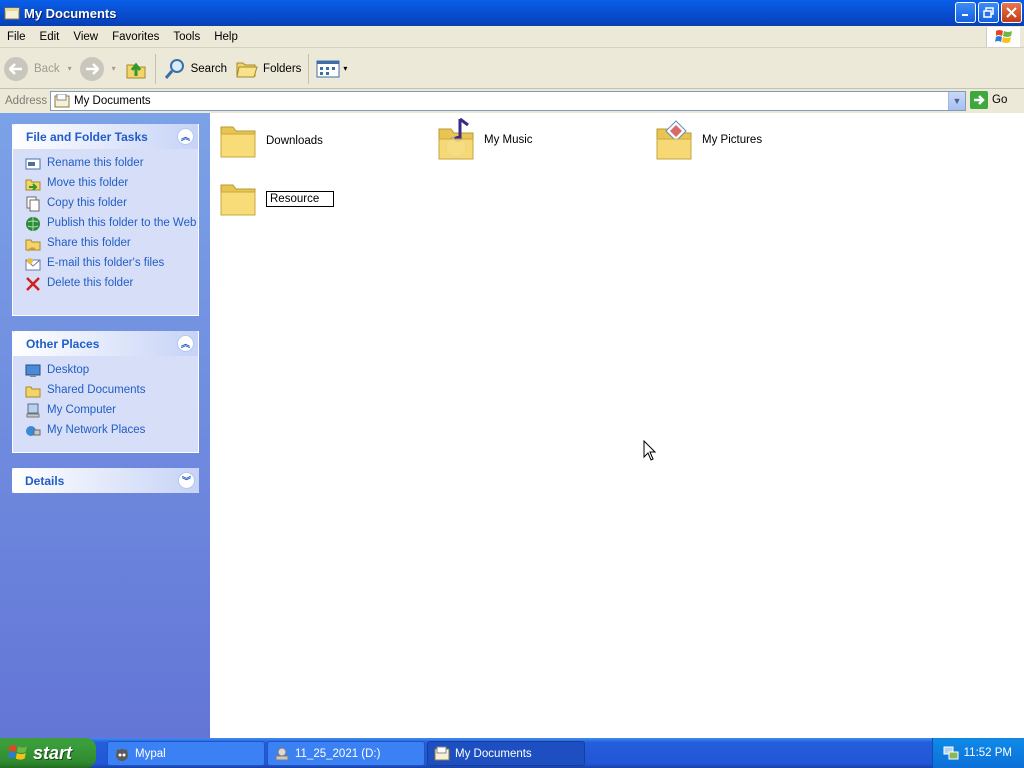 The image size is (1024, 768). I want to click on rename-input: Resource, so click(300, 199).